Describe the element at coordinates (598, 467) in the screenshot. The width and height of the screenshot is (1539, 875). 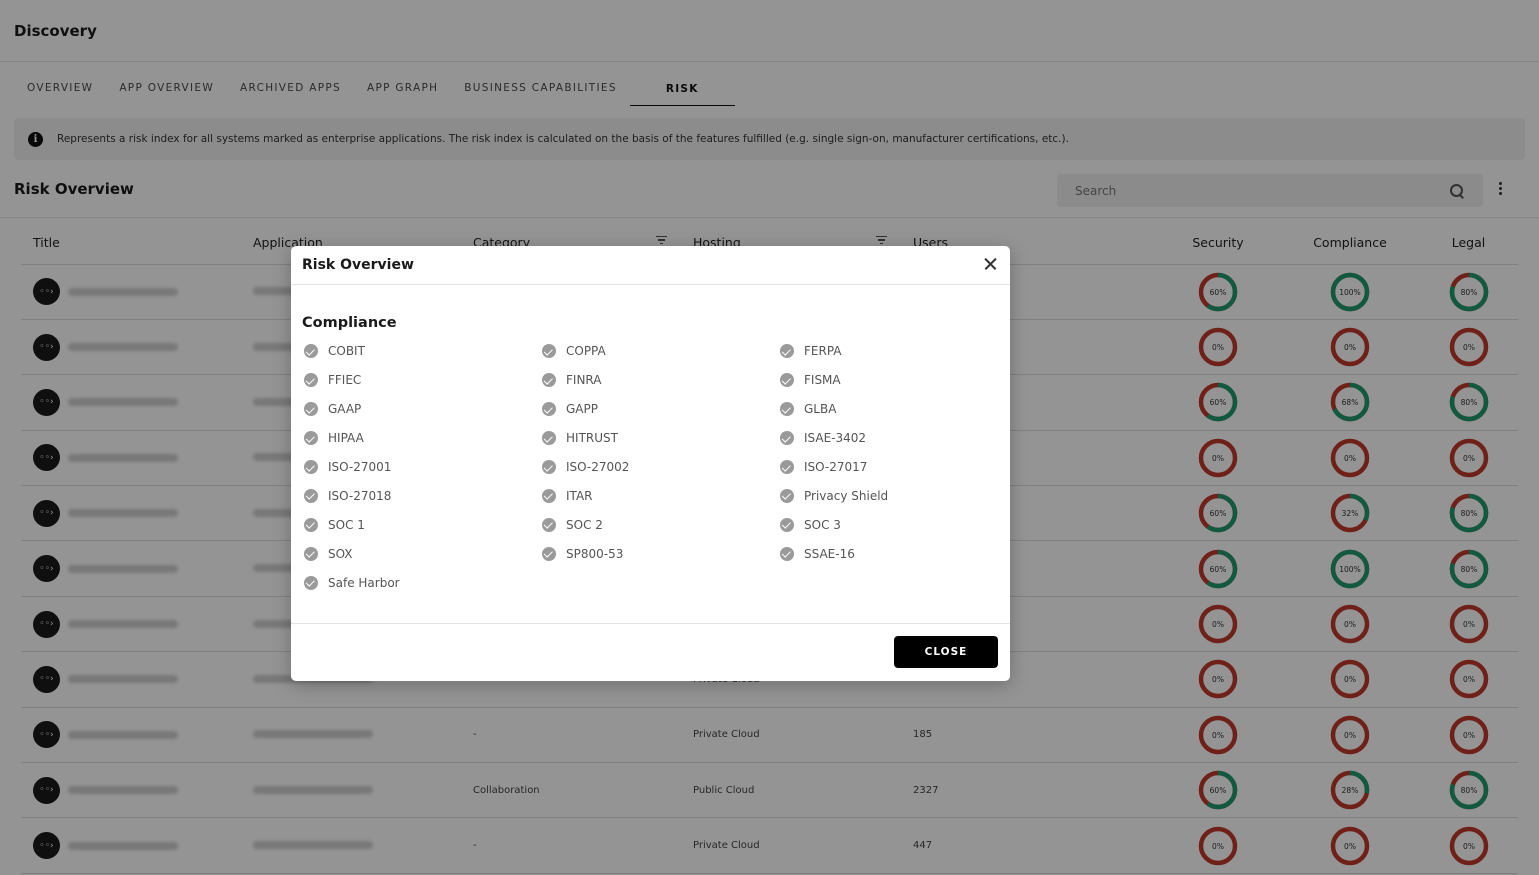
I see `compliance-item-label: ISO-27002` at that location.